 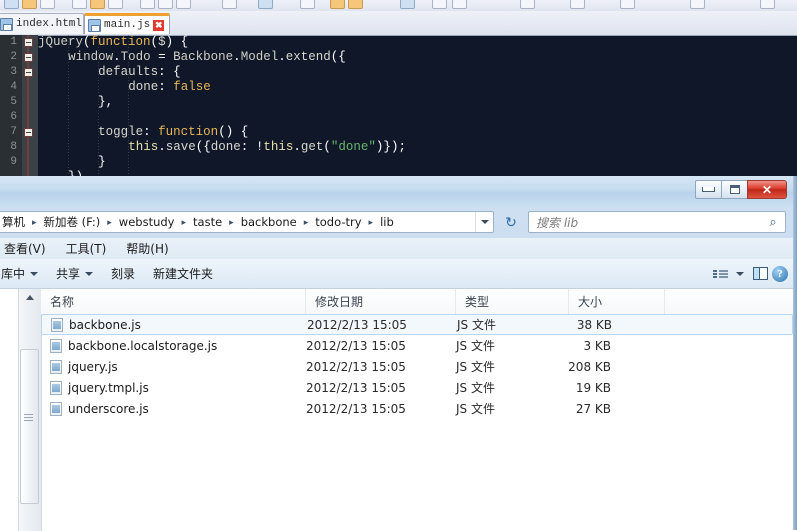 I want to click on toolbar-burn: 刻录, so click(x=123, y=273).